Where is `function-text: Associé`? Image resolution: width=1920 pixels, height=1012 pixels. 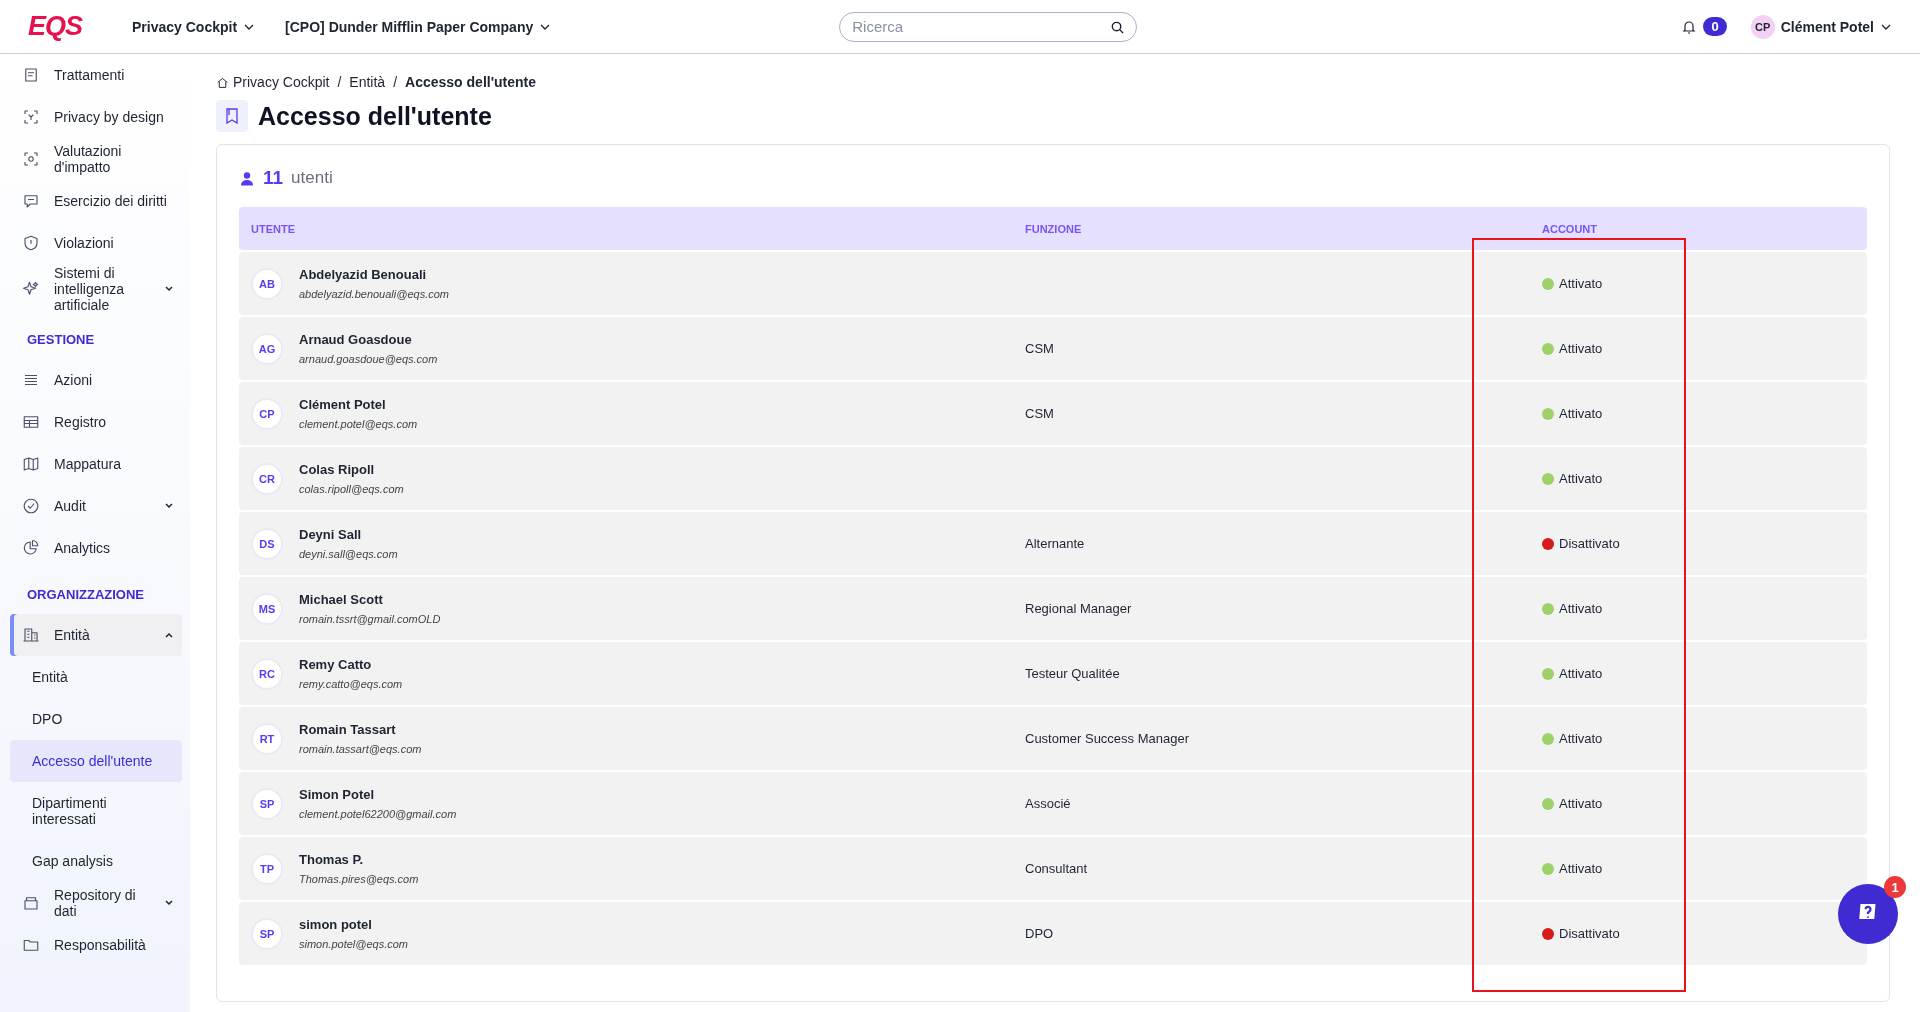 function-text: Associé is located at coordinates (1048, 803).